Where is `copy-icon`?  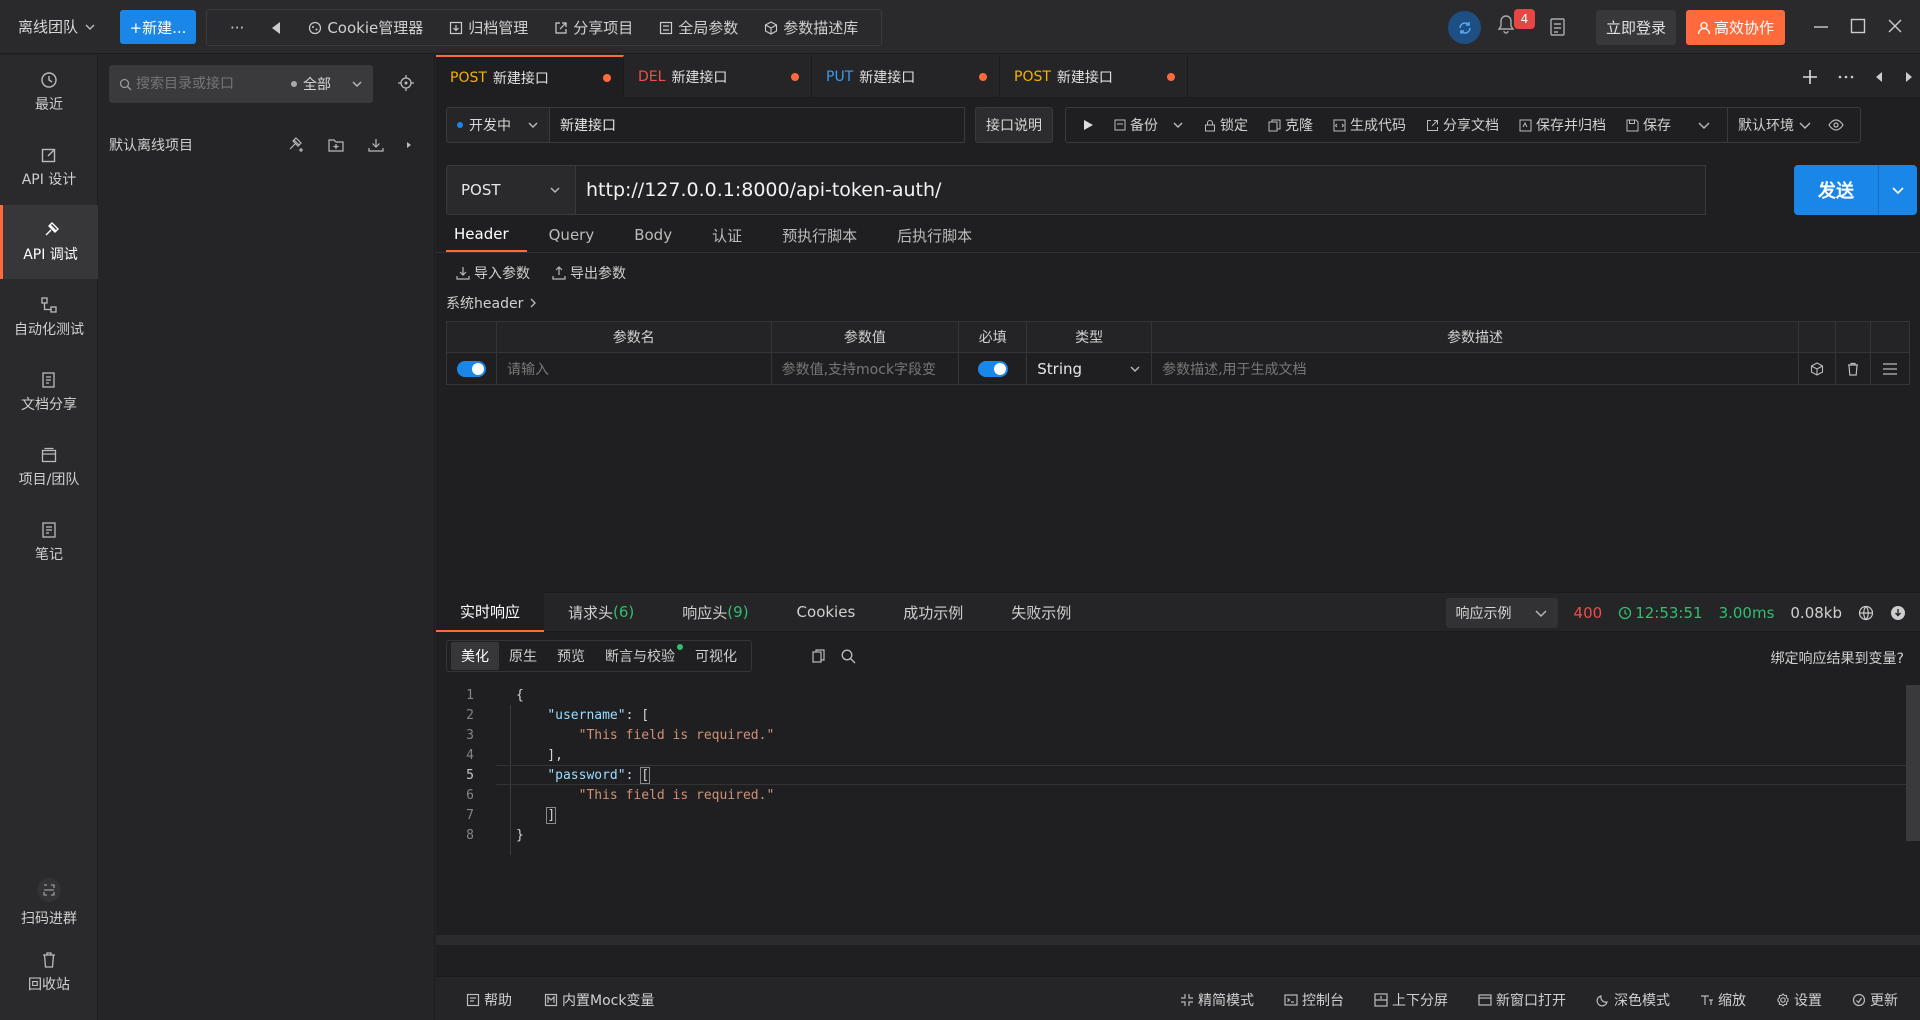
copy-icon is located at coordinates (819, 656).